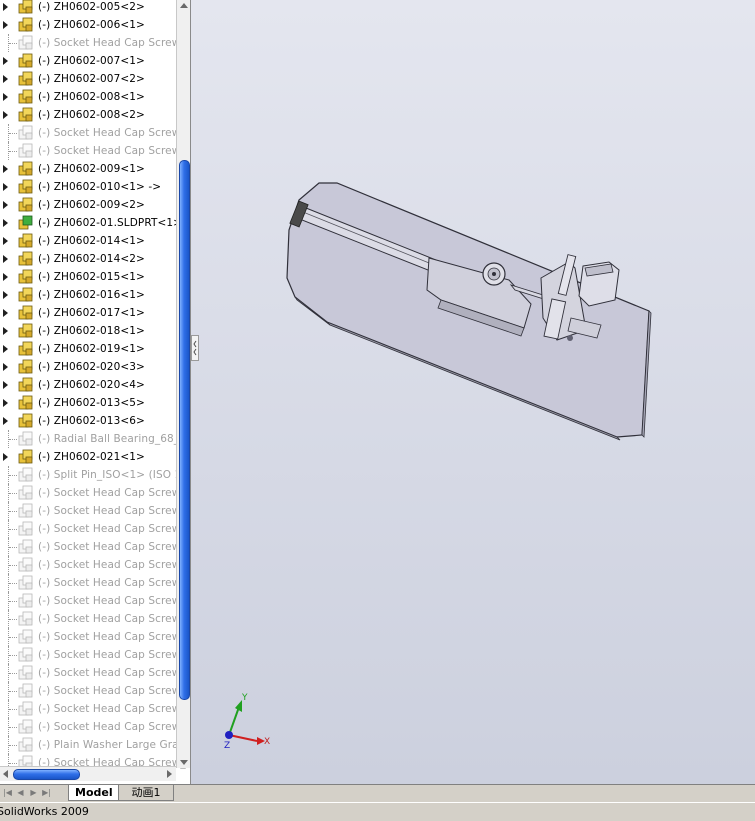 The image size is (755, 821). I want to click on tree-item: (-) ZH0602-015<1>, so click(88, 277).